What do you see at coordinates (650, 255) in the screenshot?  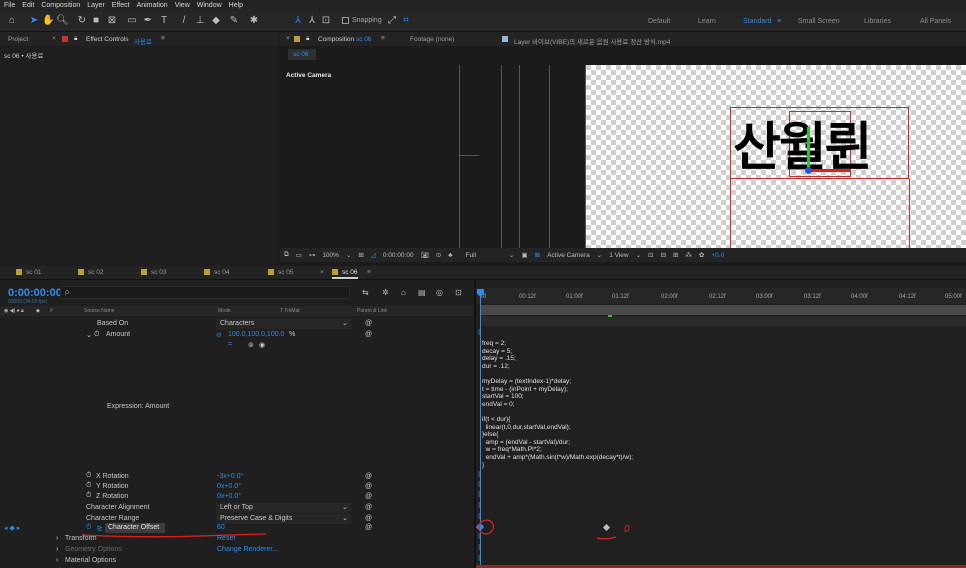 I see `toggle-pixel-icon: ⊡` at bounding box center [650, 255].